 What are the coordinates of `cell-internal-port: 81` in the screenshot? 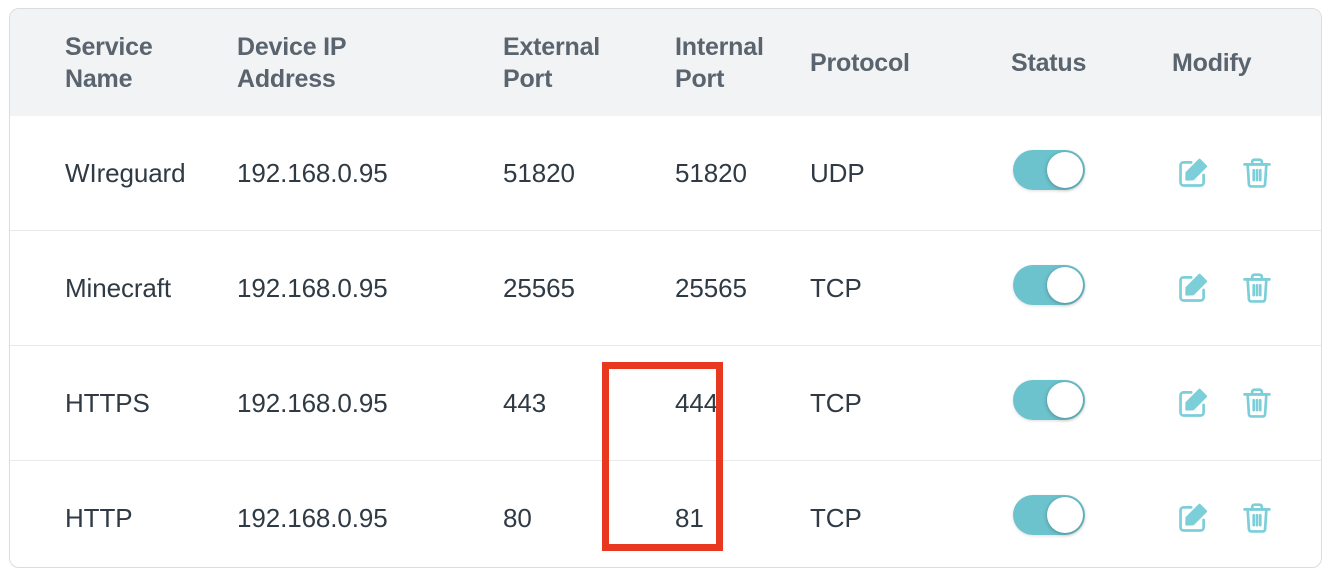 It's located at (717, 513).